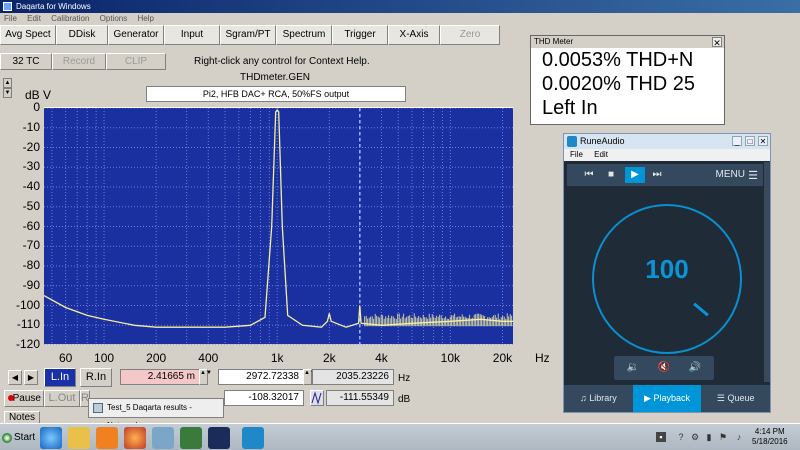 Image resolution: width=800 pixels, height=450 pixels. I want to click on notepad-thumbnail: Test_5 Daqarta results - Notepad, so click(156, 414).